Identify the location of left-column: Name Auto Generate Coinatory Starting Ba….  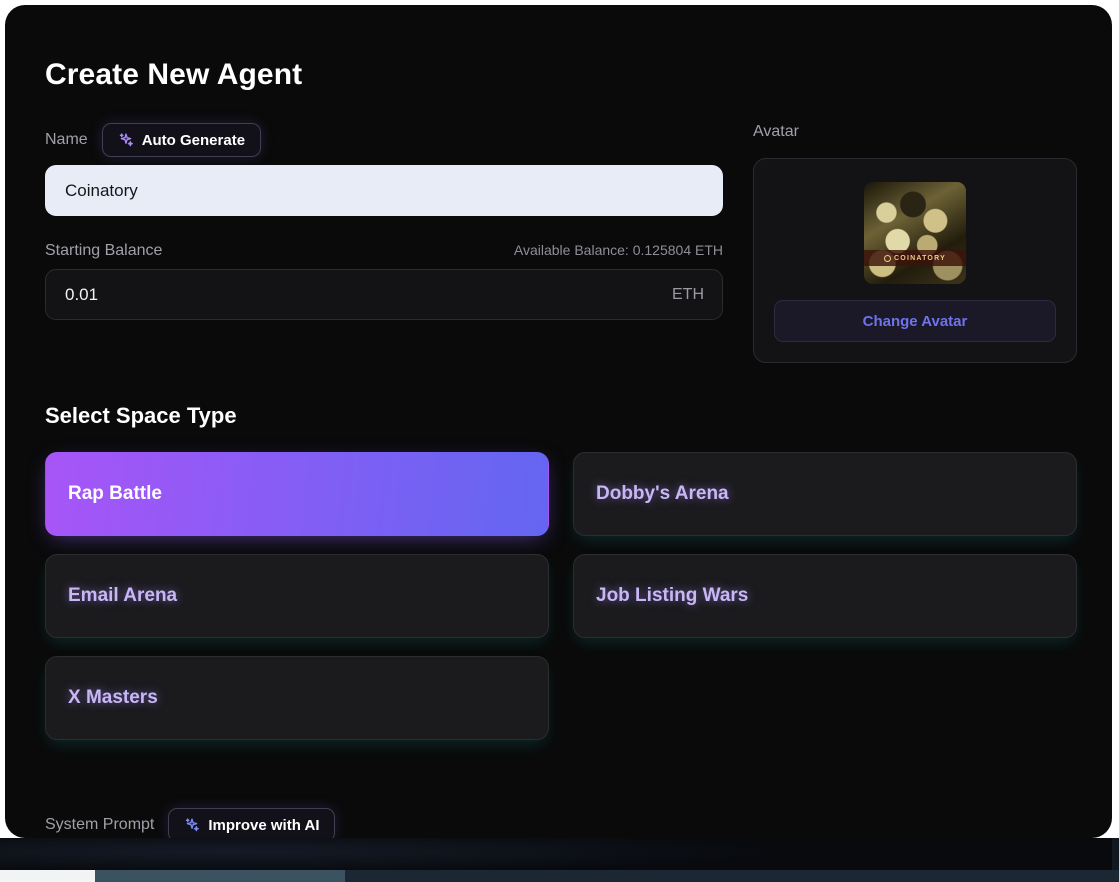
(384, 221).